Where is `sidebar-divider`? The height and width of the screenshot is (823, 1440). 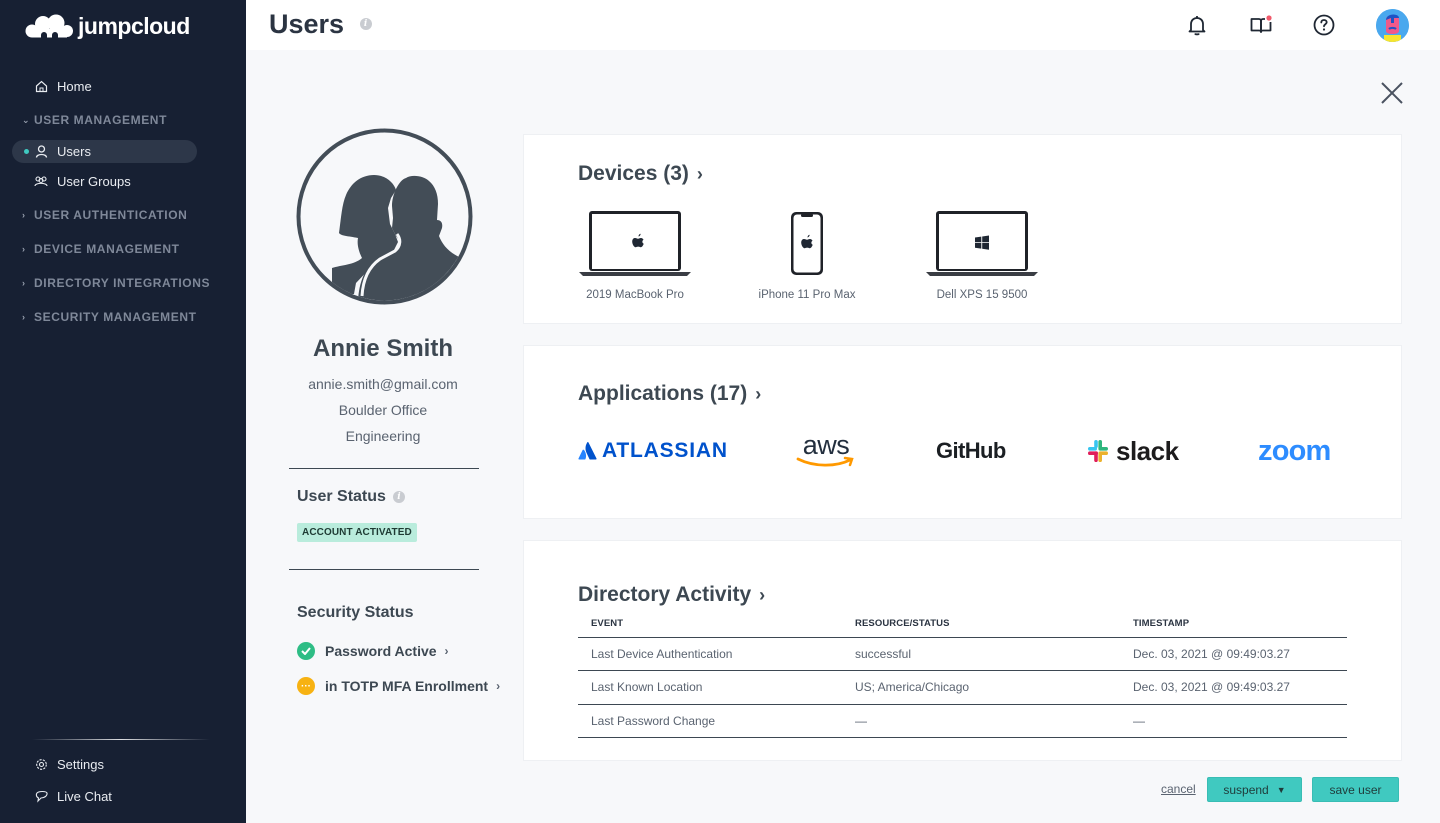
sidebar-divider is located at coordinates (121, 739).